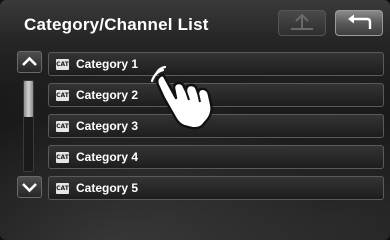 The image size is (390, 240). I want to click on up-to-top-arrow-icon, so click(302, 21).